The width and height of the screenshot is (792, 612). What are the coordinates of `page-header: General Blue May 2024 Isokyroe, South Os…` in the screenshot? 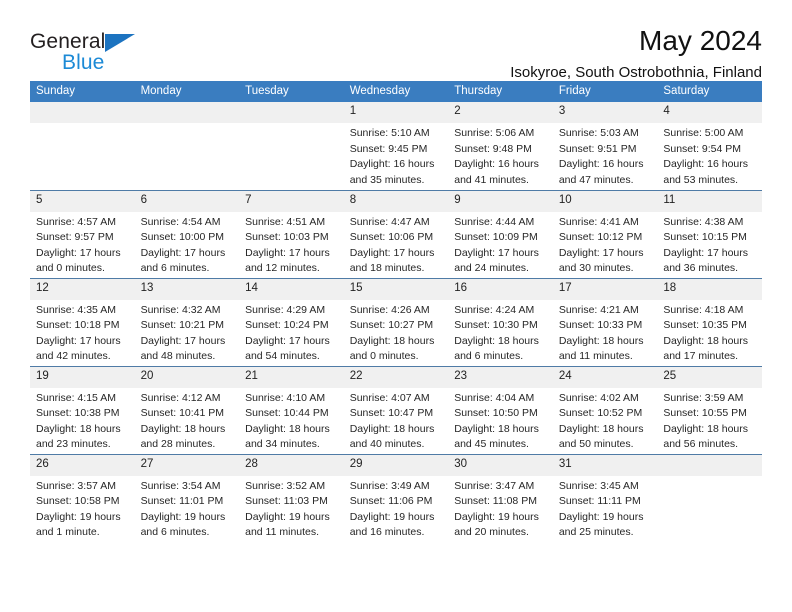 It's located at (396, 40).